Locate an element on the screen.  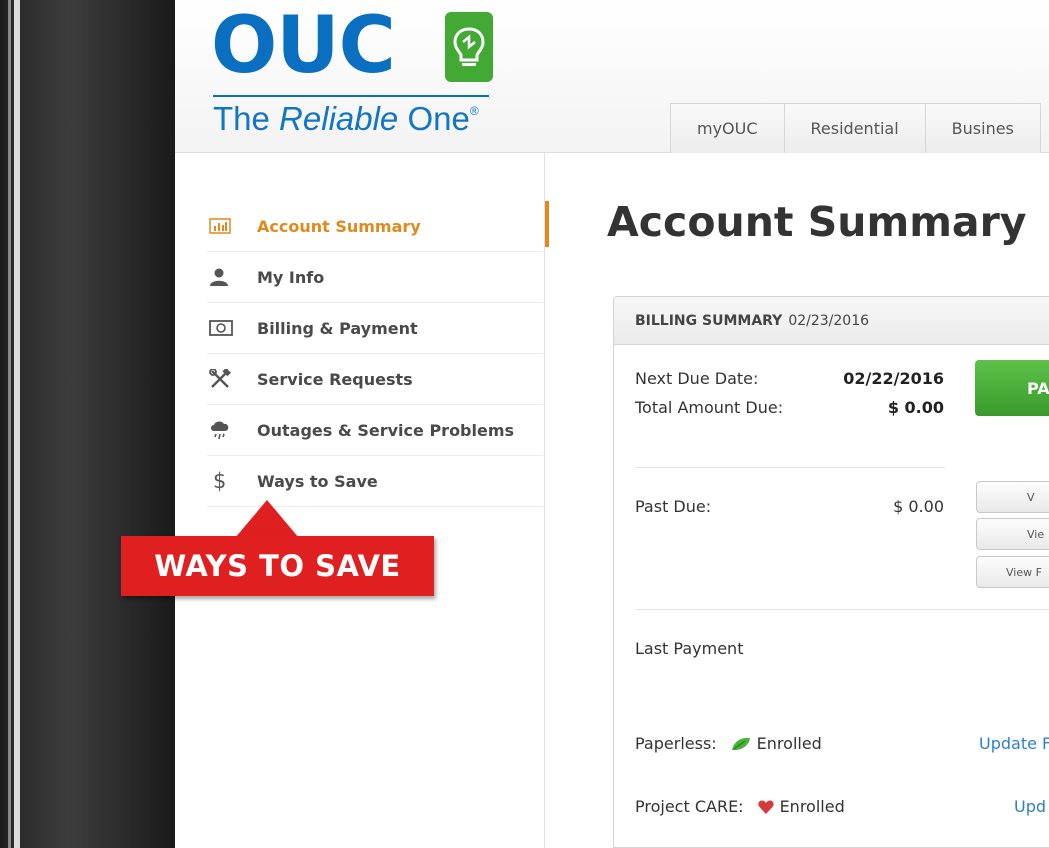
next-due-date-value: 02/22/2016 is located at coordinates (893, 378).